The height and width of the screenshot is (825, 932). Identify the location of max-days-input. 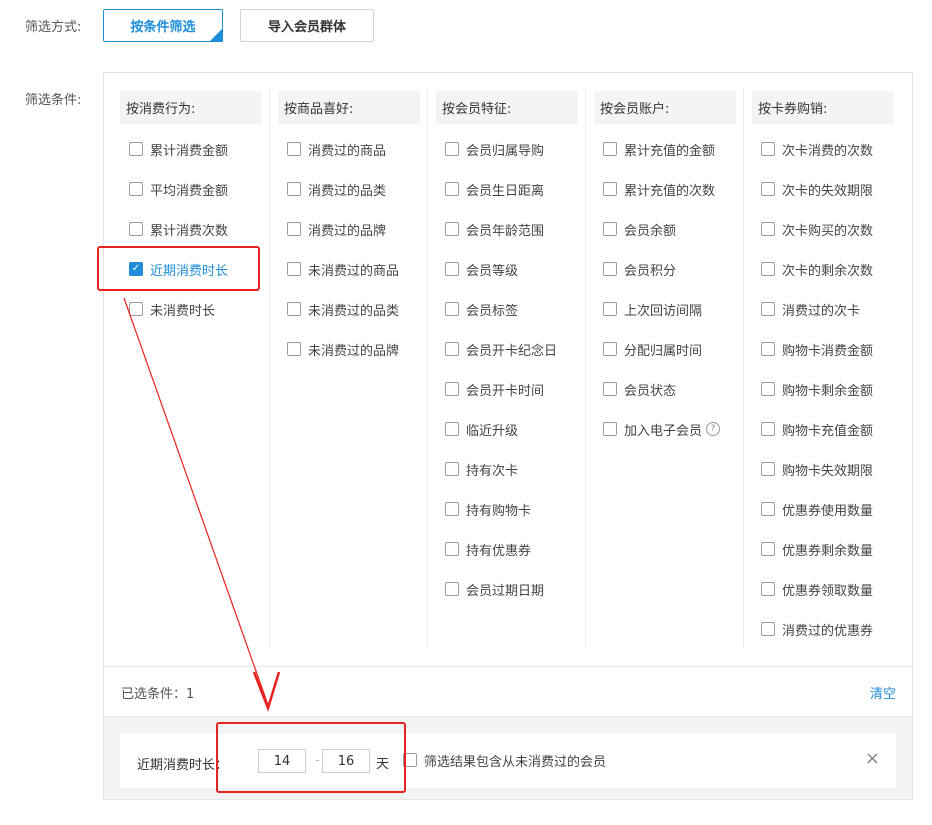
(346, 761).